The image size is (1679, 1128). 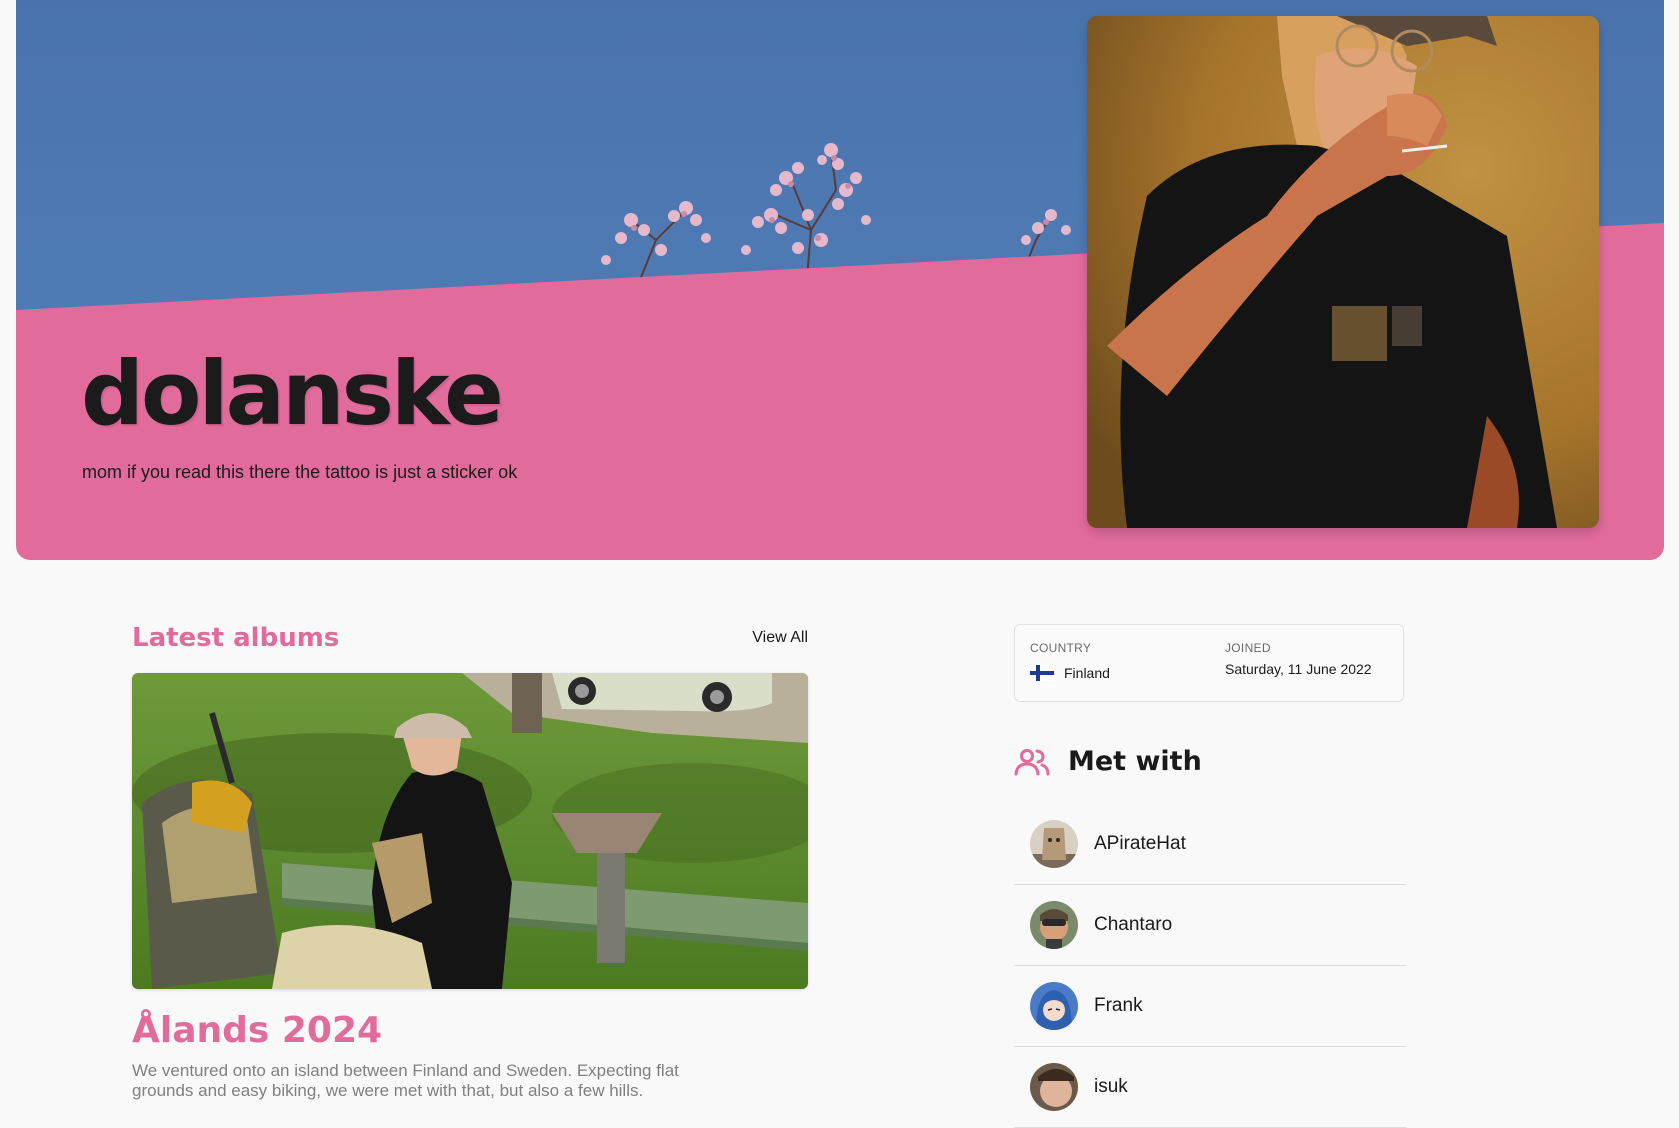 I want to click on country-field: COUNTRY Finland, so click(x=1070, y=661).